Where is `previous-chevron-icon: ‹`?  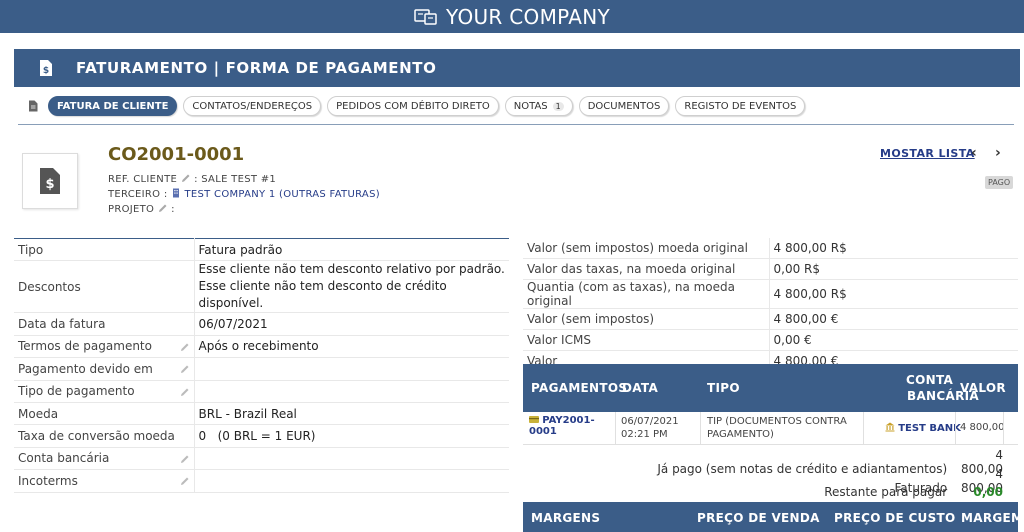 previous-chevron-icon: ‹ is located at coordinates (974, 153).